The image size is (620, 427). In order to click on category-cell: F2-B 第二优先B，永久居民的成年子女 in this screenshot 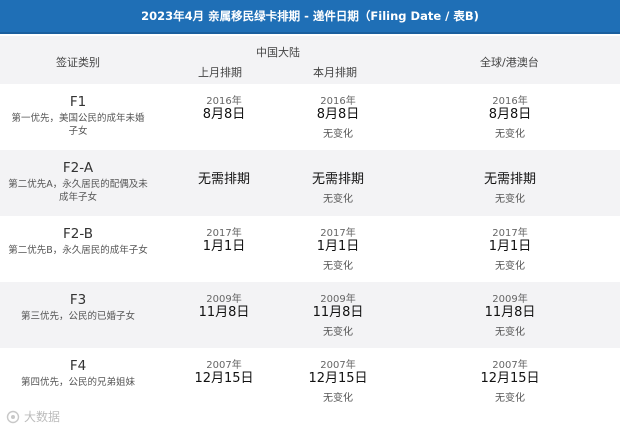, I will do `click(78, 249)`.